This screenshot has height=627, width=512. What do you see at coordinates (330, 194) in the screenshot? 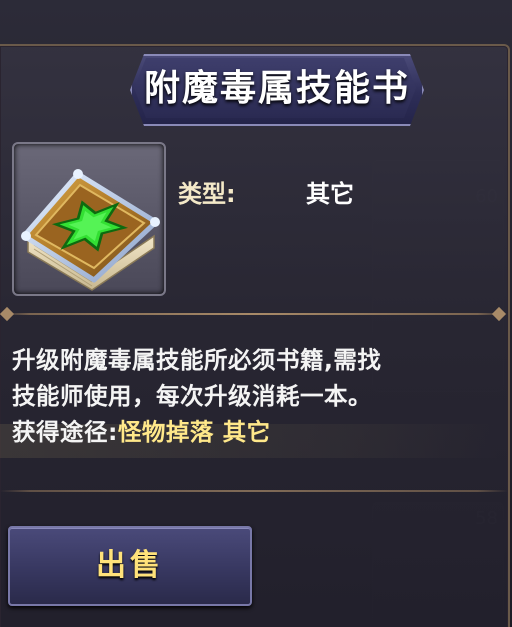
I see `item-type-value: 其它` at bounding box center [330, 194].